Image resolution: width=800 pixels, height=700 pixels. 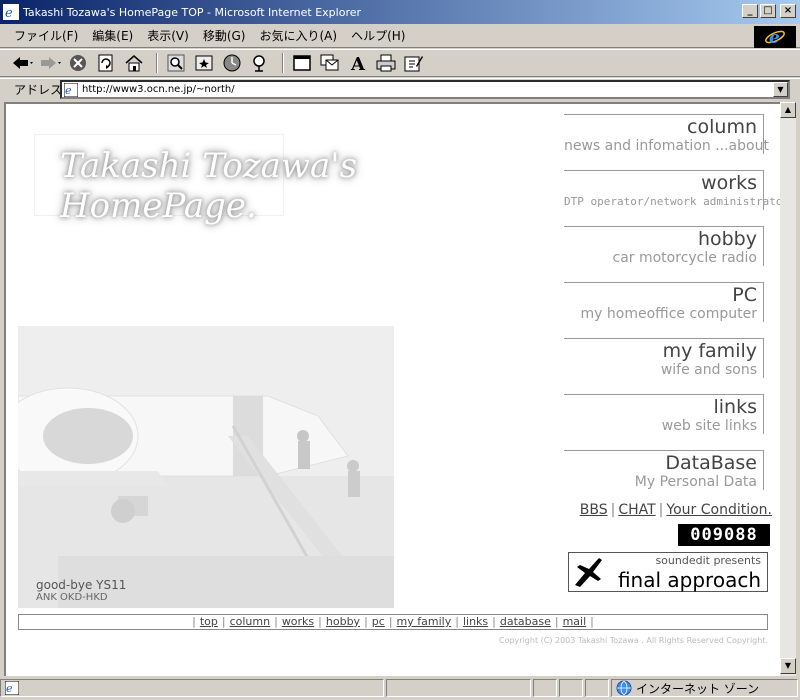 What do you see at coordinates (727, 239) in the screenshot?
I see `menu-title: hobby` at bounding box center [727, 239].